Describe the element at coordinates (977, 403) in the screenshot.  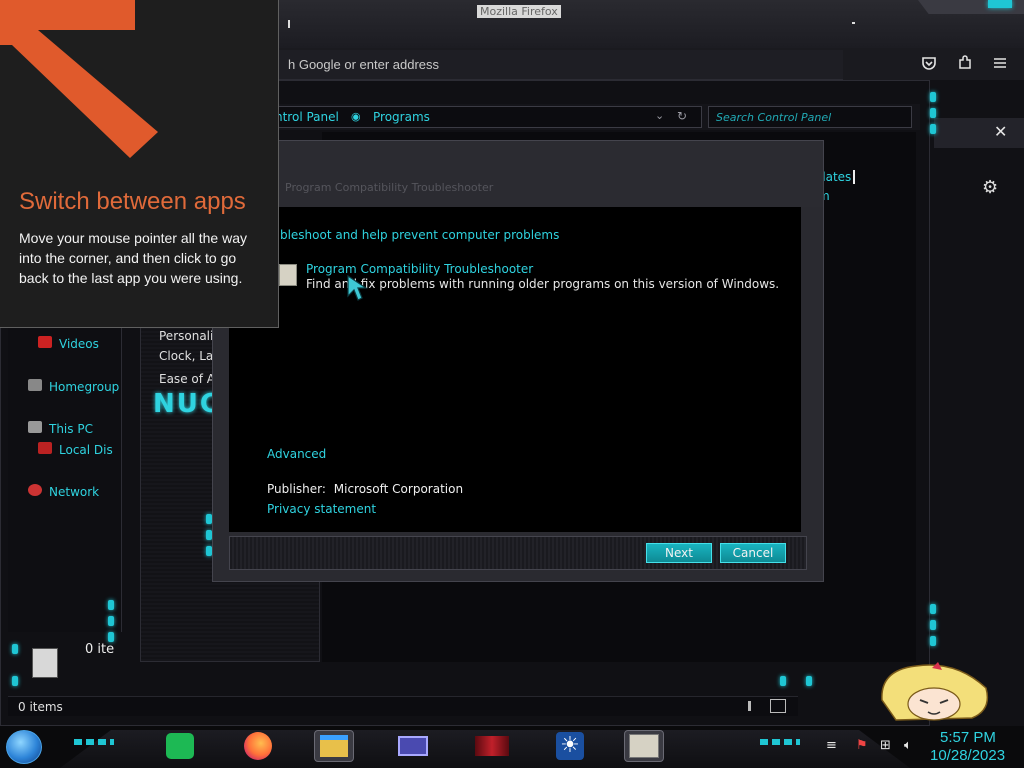
I see `firefox-side-panel` at that location.